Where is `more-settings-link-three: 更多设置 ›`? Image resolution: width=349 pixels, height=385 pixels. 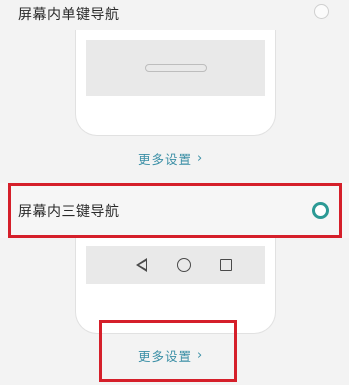
more-settings-link-three: 更多设置 › is located at coordinates (170, 355).